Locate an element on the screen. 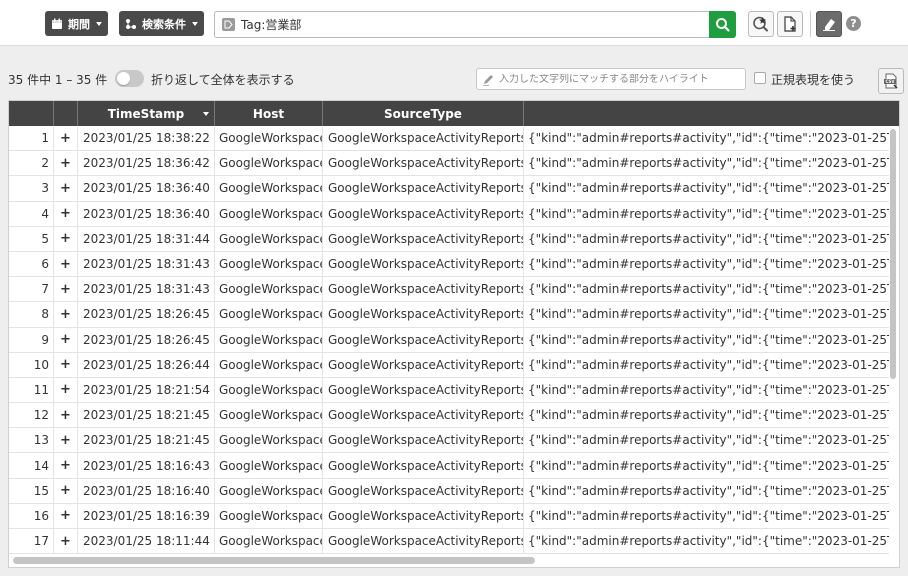 Image resolution: width=908 pixels, height=576 pixels. header-raw is located at coordinates (711, 113).